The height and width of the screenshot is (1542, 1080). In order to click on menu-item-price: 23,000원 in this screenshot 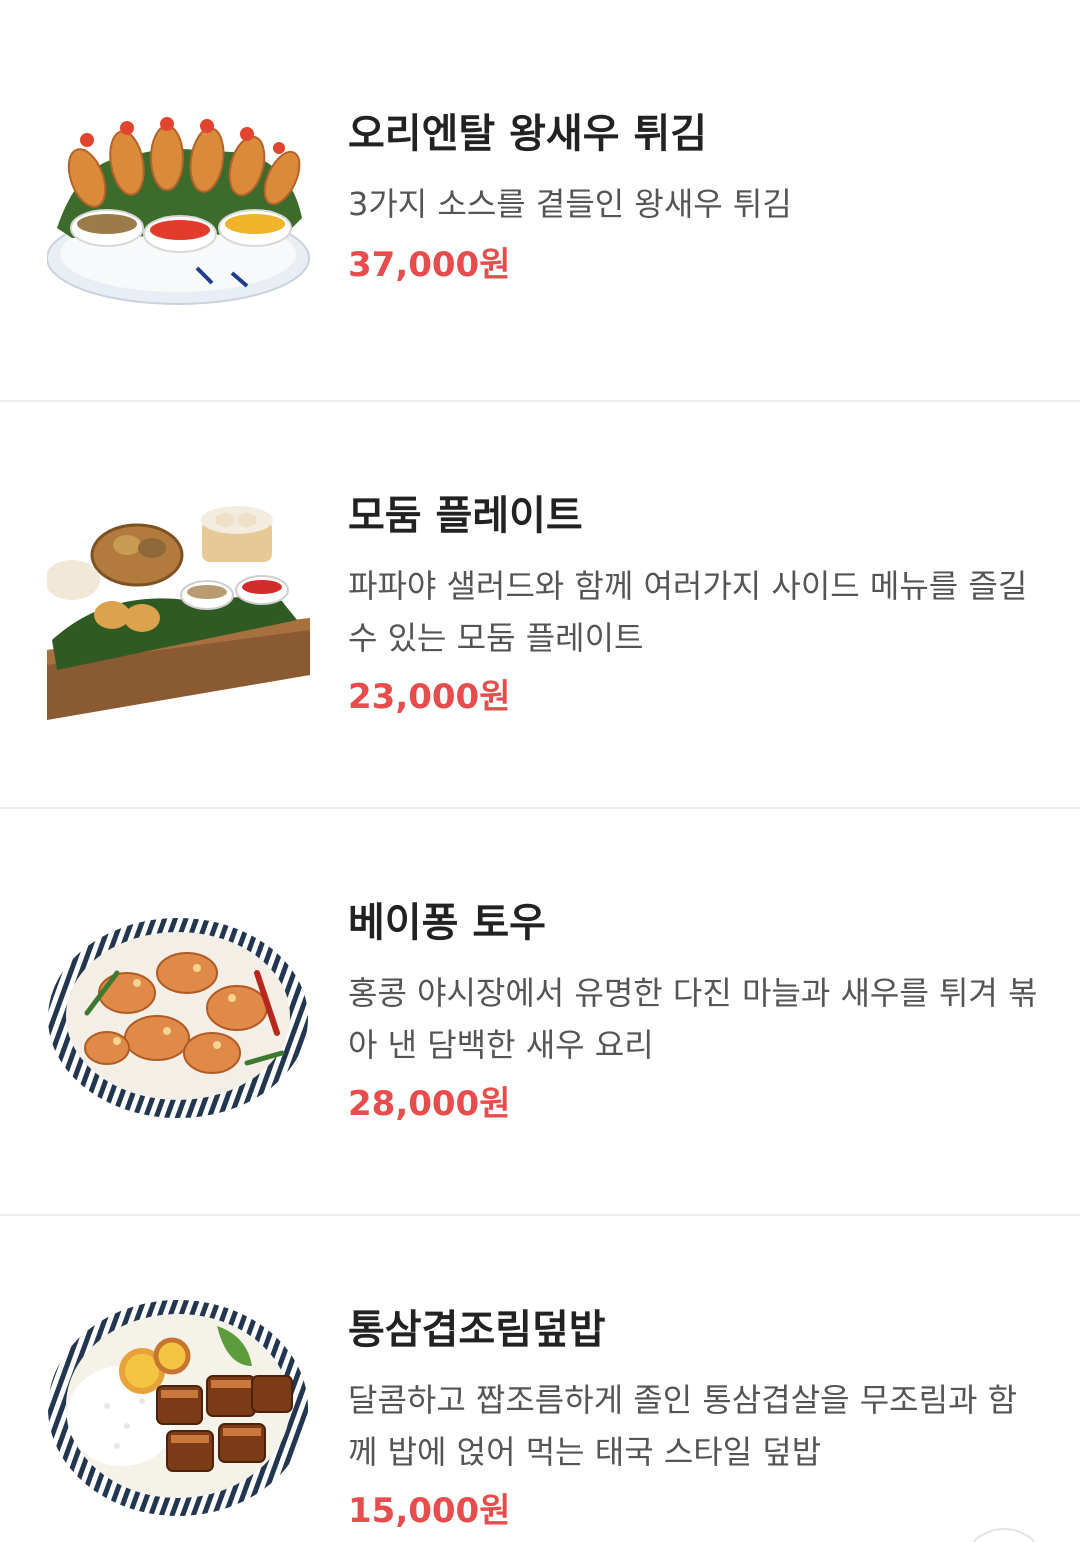, I will do `click(429, 697)`.